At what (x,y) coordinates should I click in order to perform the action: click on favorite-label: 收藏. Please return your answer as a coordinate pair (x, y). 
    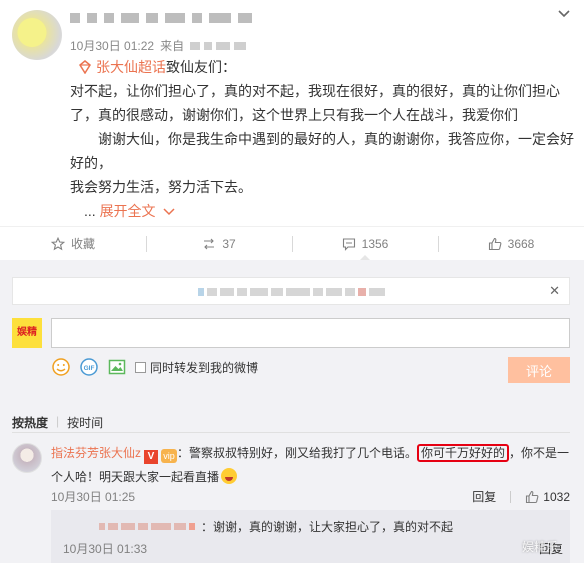
    Looking at the image, I should click on (82, 244).